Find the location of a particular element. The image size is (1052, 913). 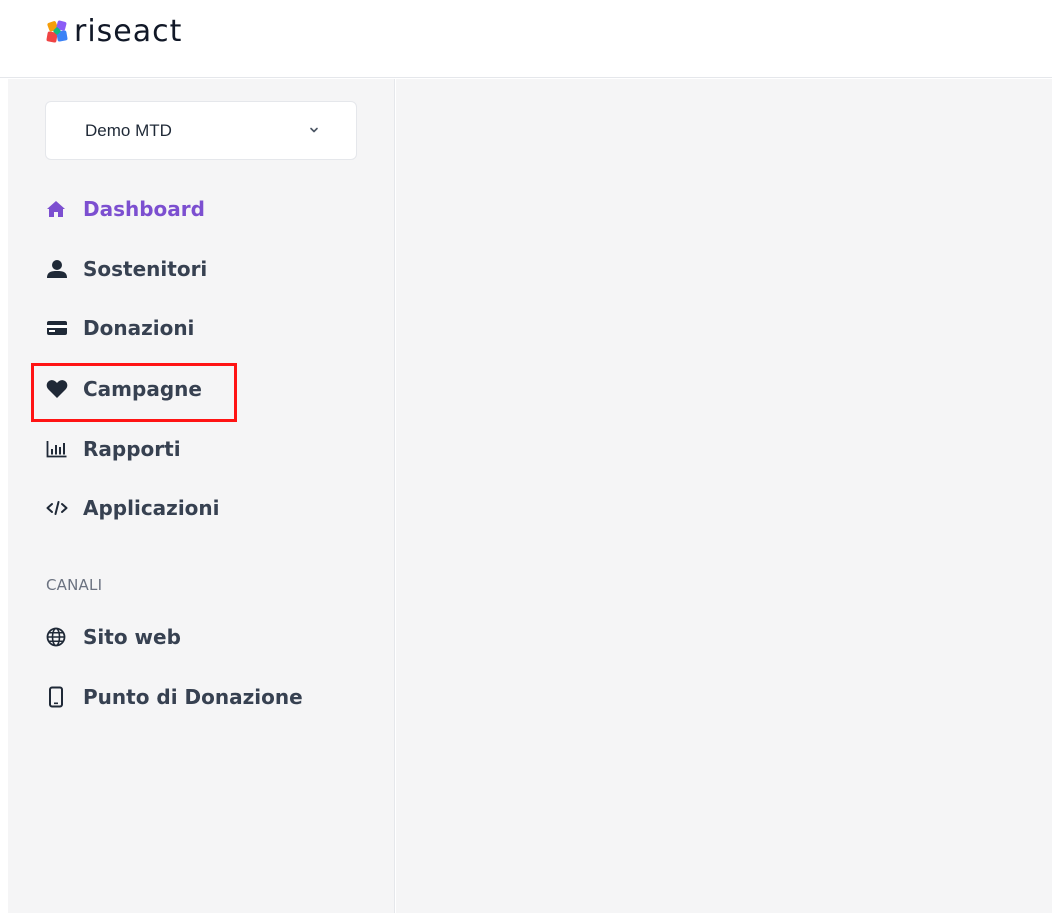

sidebar-item-label: Dashboard is located at coordinates (144, 209).